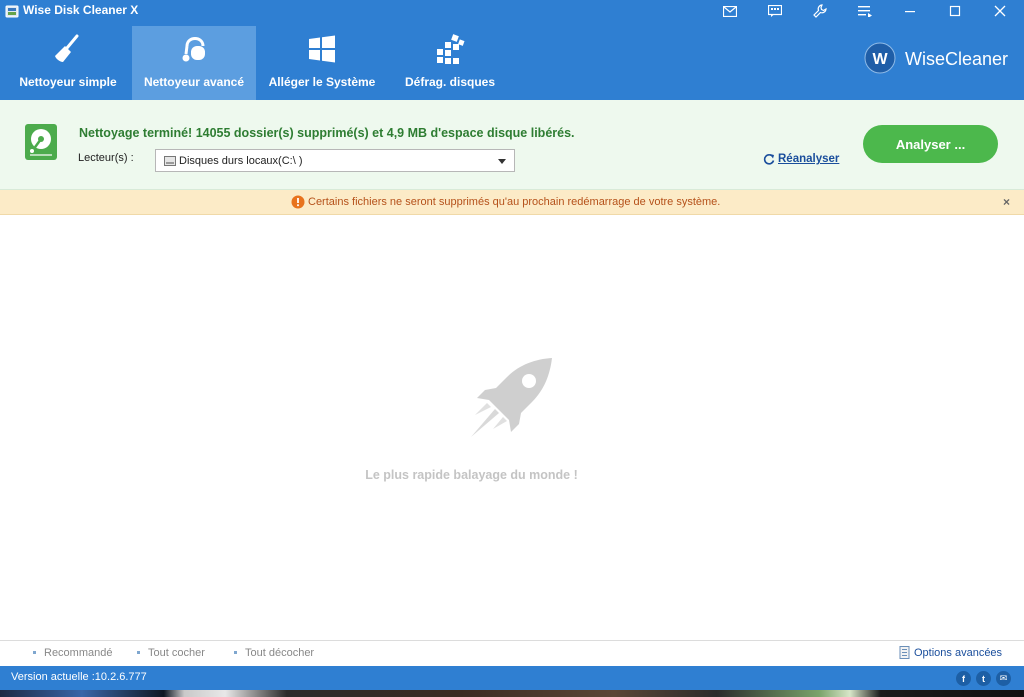  I want to click on recommended-link: Recommandé, so click(72, 653).